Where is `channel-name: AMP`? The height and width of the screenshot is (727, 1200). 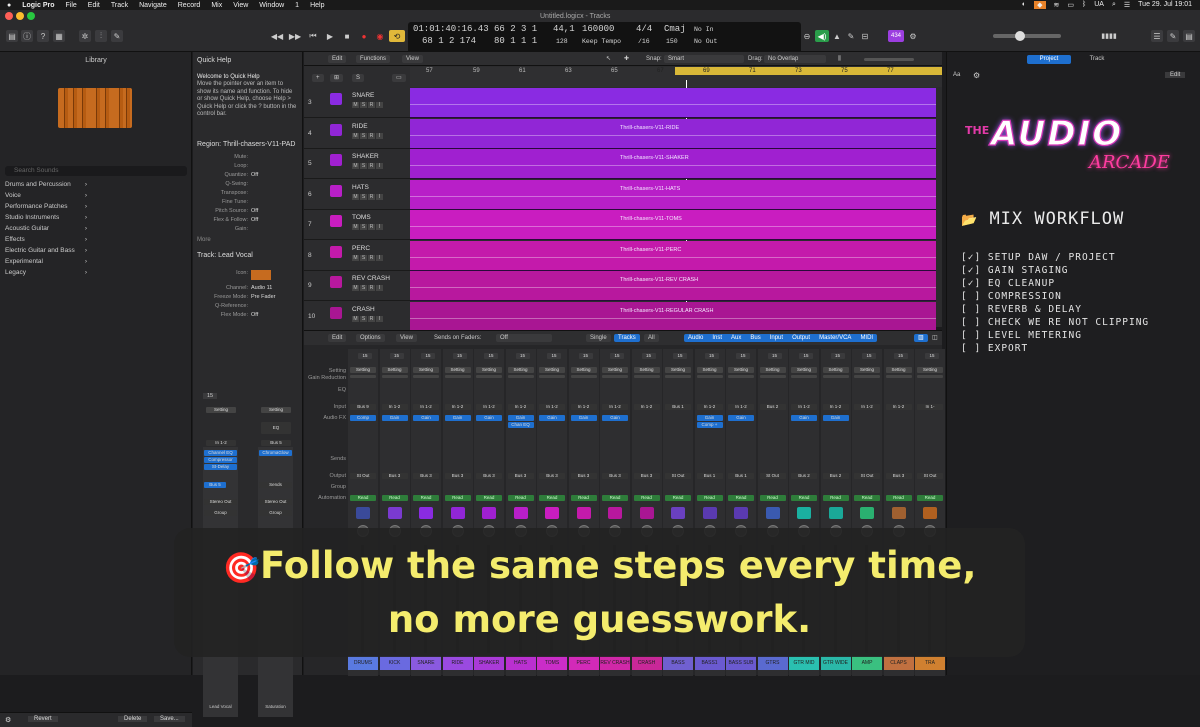
channel-name: AMP is located at coordinates (867, 663).